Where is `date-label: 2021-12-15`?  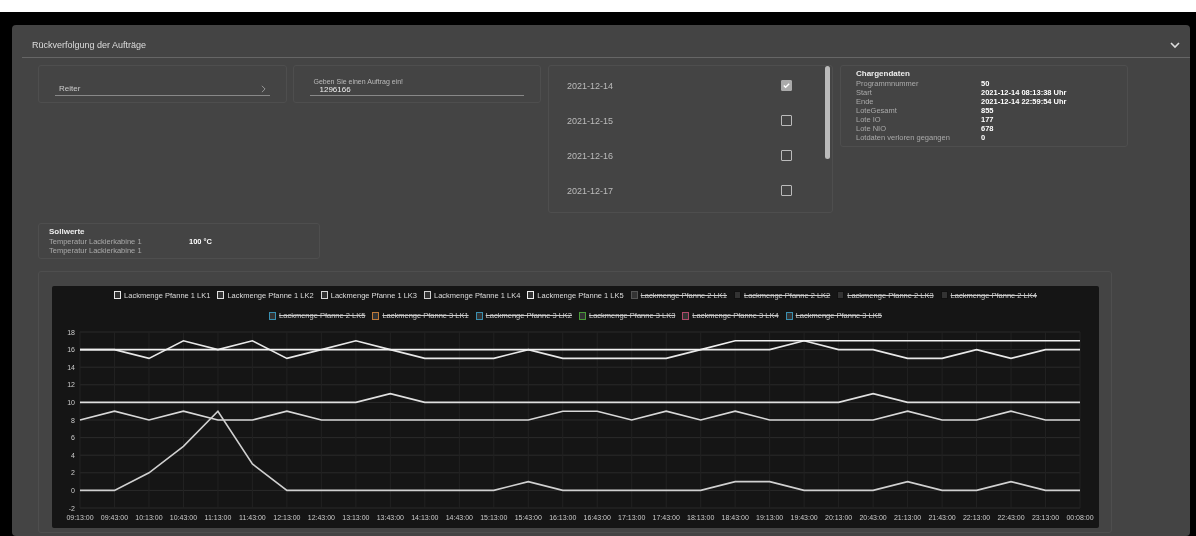 date-label: 2021-12-15 is located at coordinates (590, 120).